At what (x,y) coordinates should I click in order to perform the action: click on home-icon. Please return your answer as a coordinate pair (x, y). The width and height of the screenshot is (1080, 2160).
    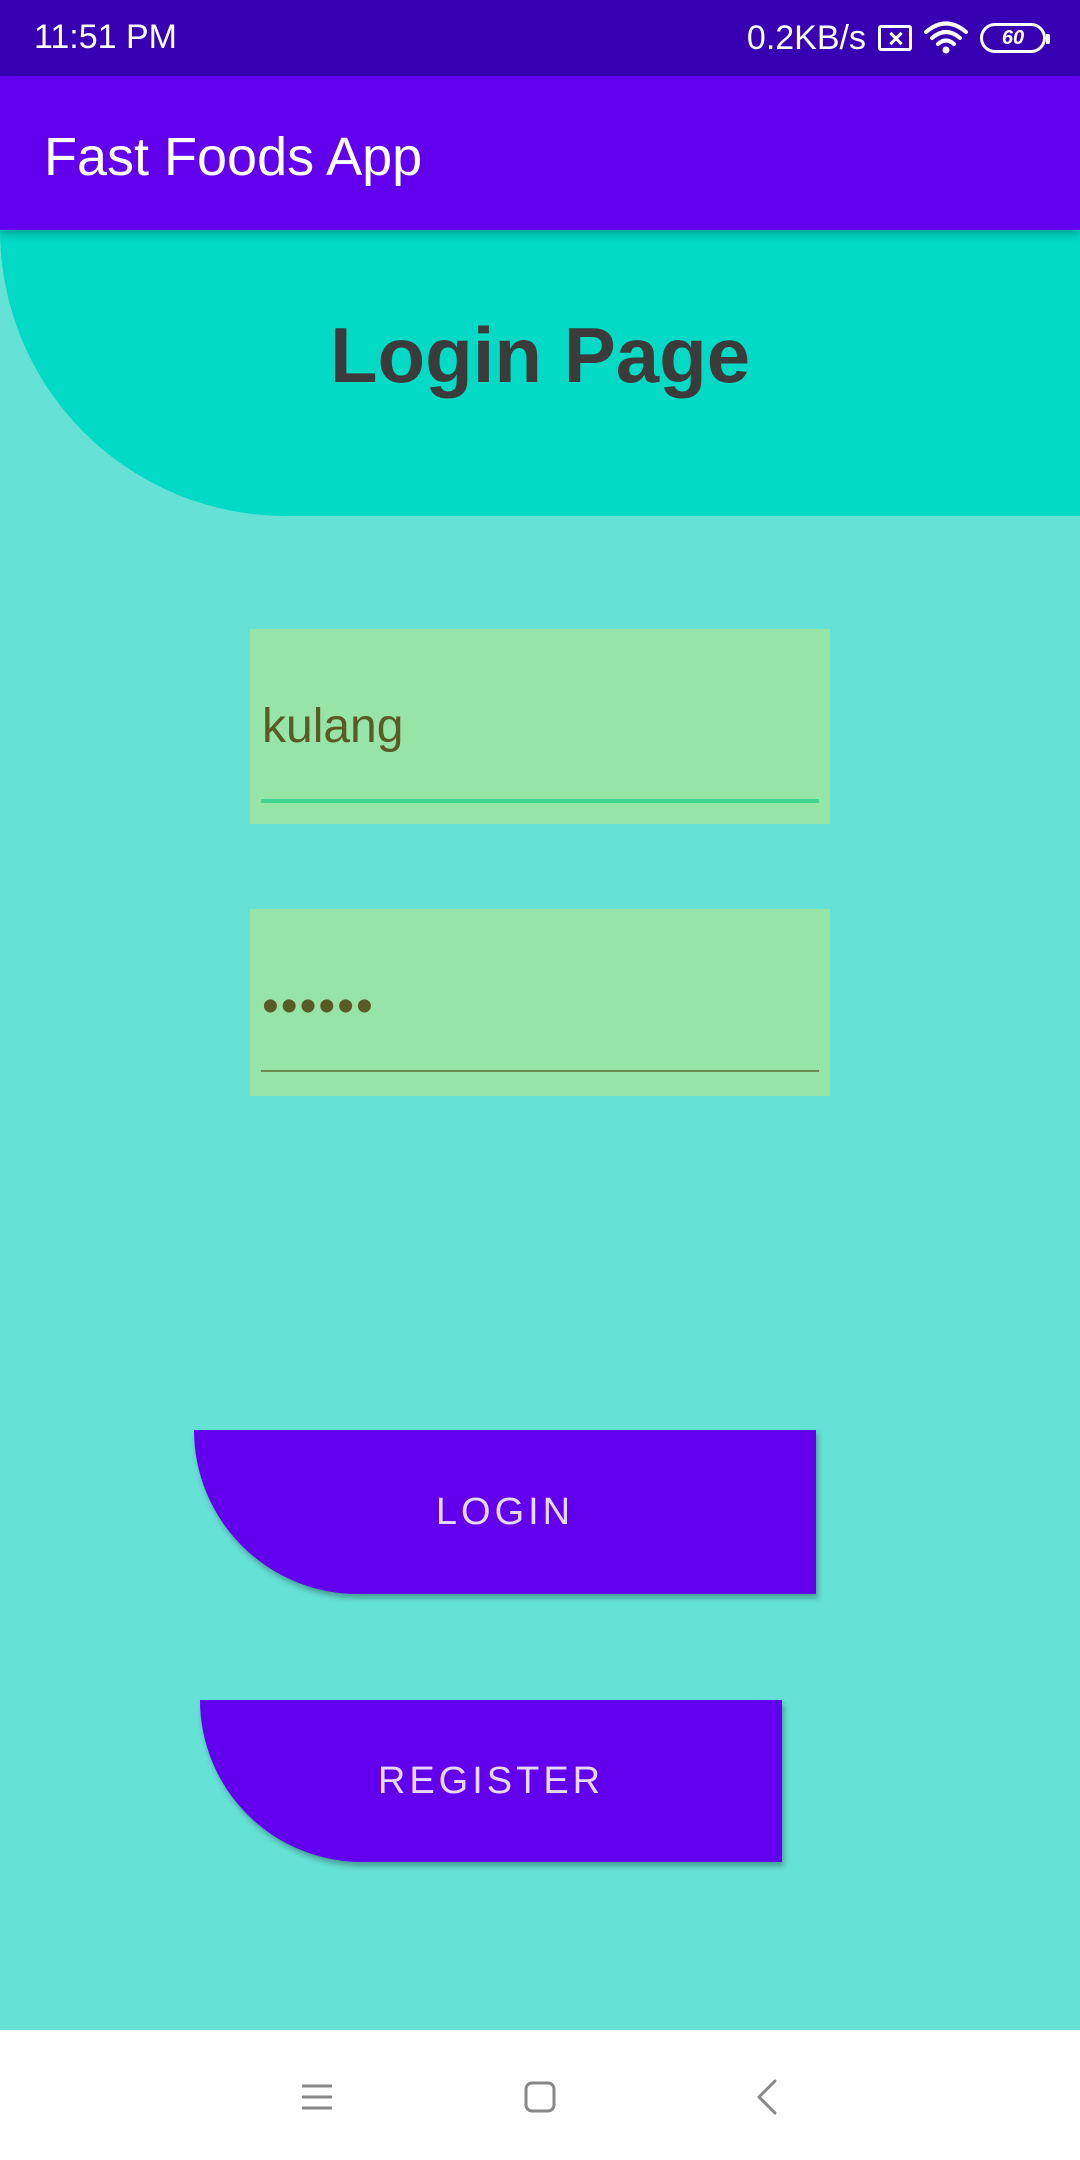
    Looking at the image, I should click on (540, 2097).